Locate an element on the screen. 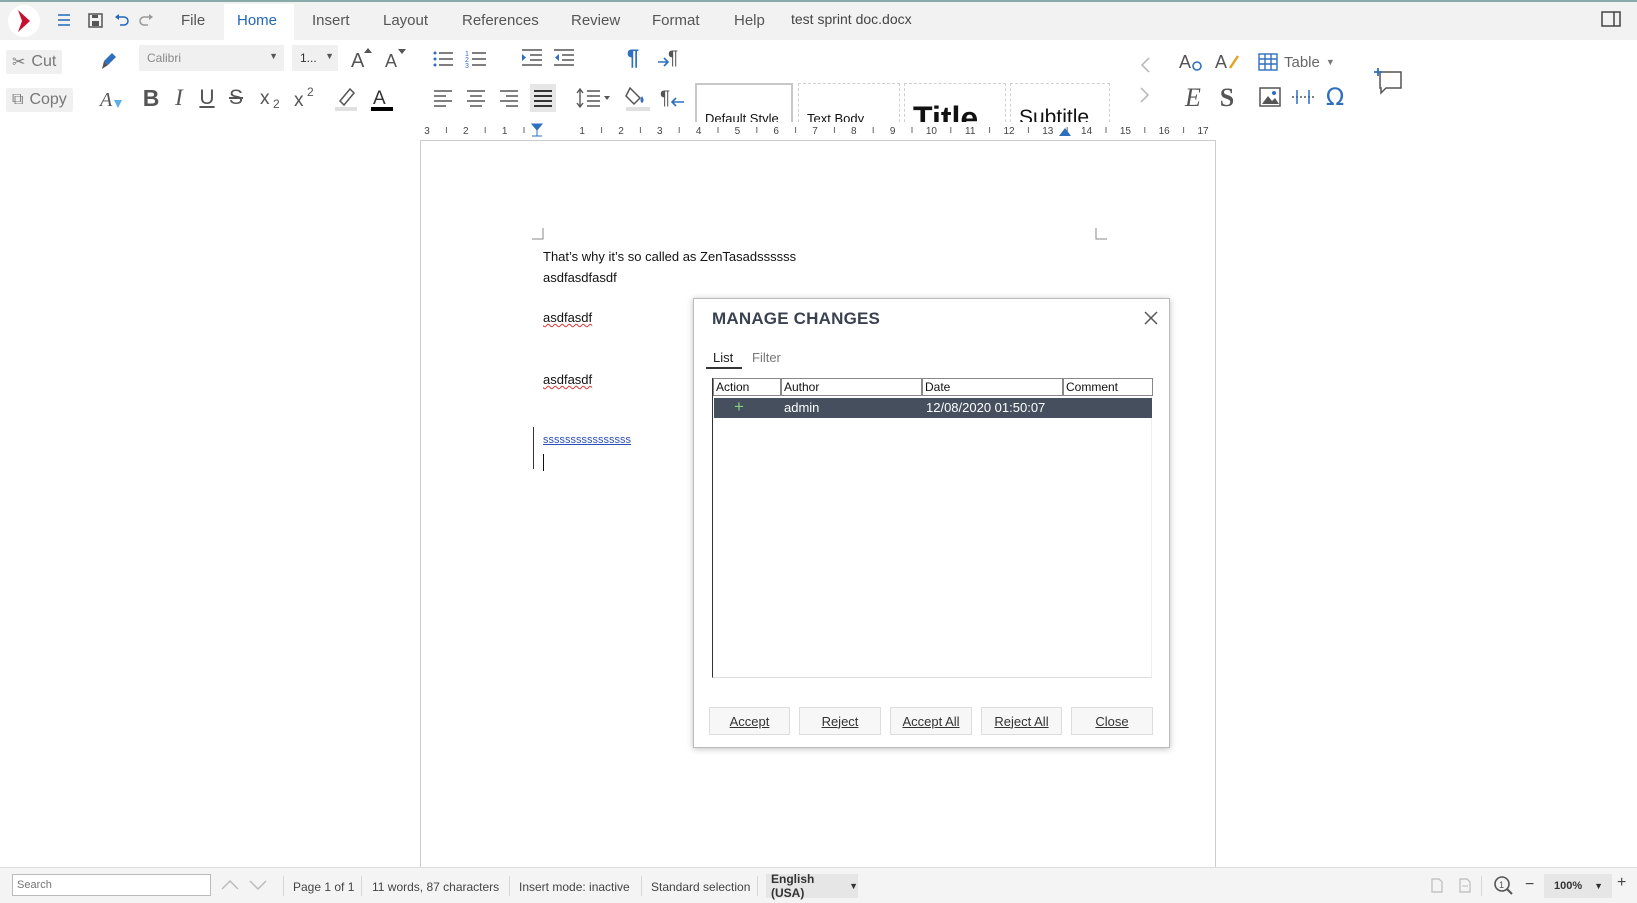 This screenshot has width=1637, height=903. ruler-tick-label: 17 is located at coordinates (1203, 131).